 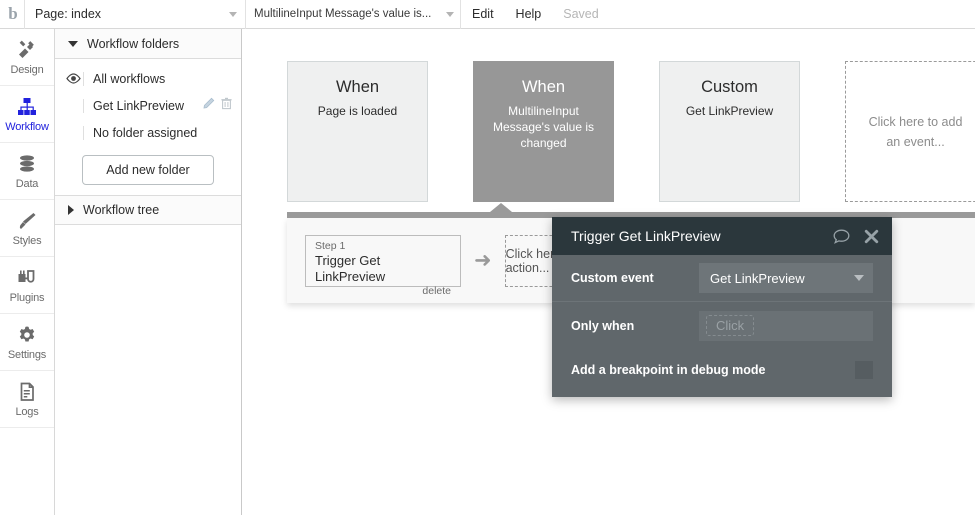 I want to click on triangle-down-icon, so click(x=73, y=43).